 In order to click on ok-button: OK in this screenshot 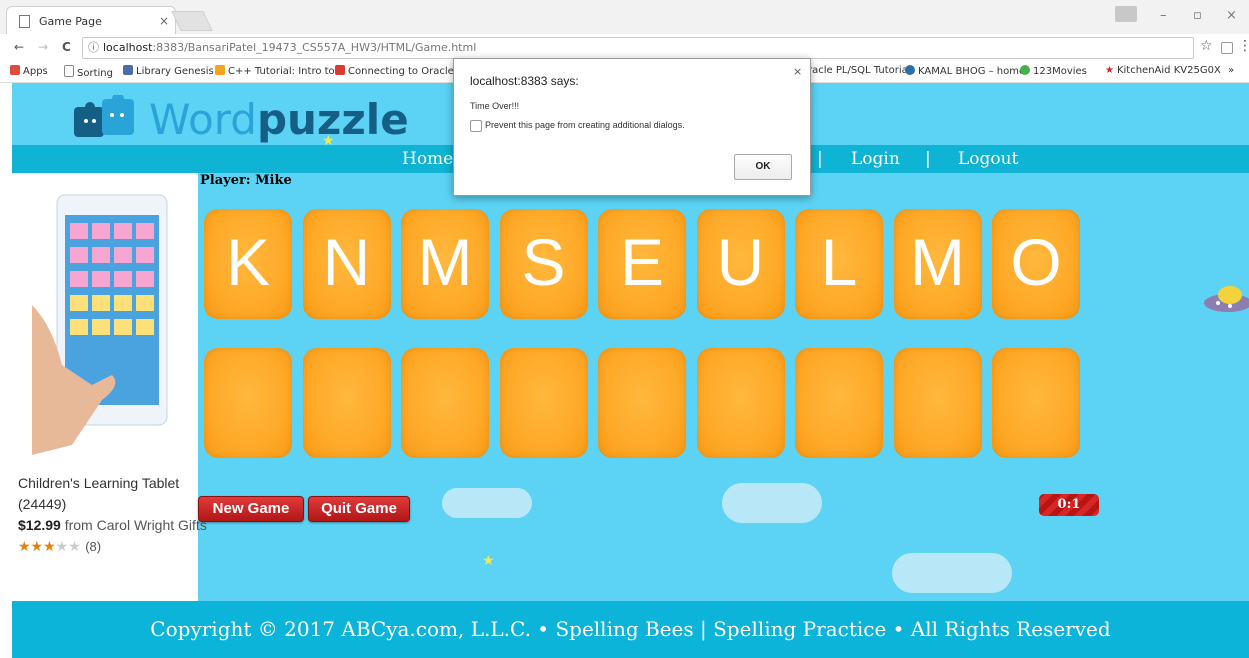, I will do `click(763, 167)`.